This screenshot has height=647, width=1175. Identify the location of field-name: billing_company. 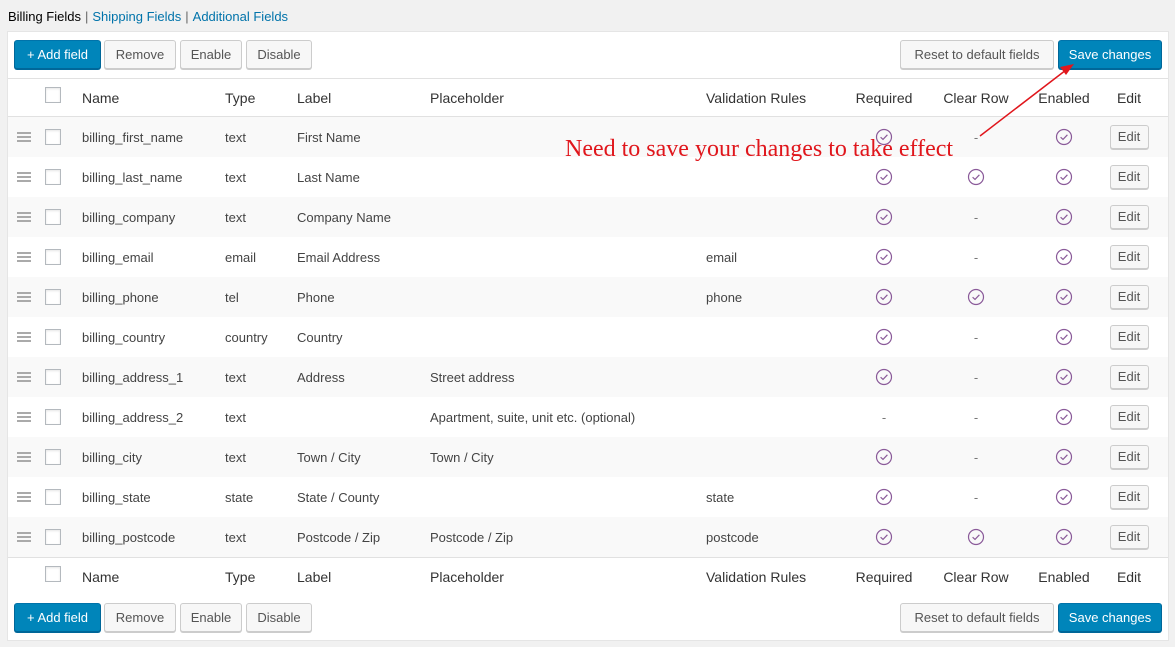
(129, 217).